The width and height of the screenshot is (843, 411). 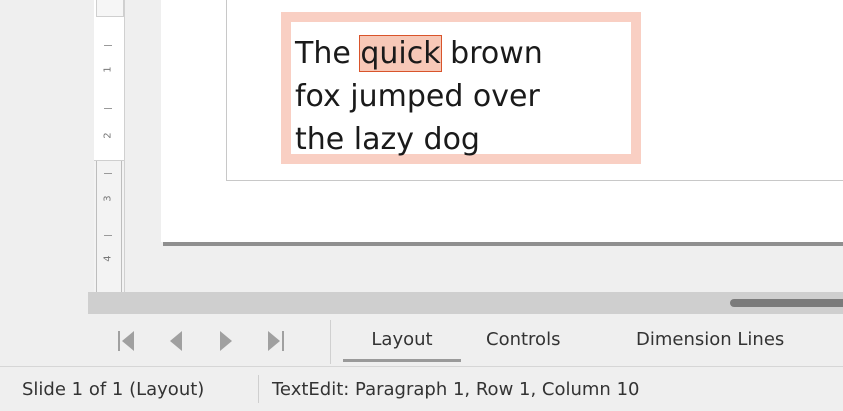 I want to click on next-slide-icon, so click(x=226, y=341).